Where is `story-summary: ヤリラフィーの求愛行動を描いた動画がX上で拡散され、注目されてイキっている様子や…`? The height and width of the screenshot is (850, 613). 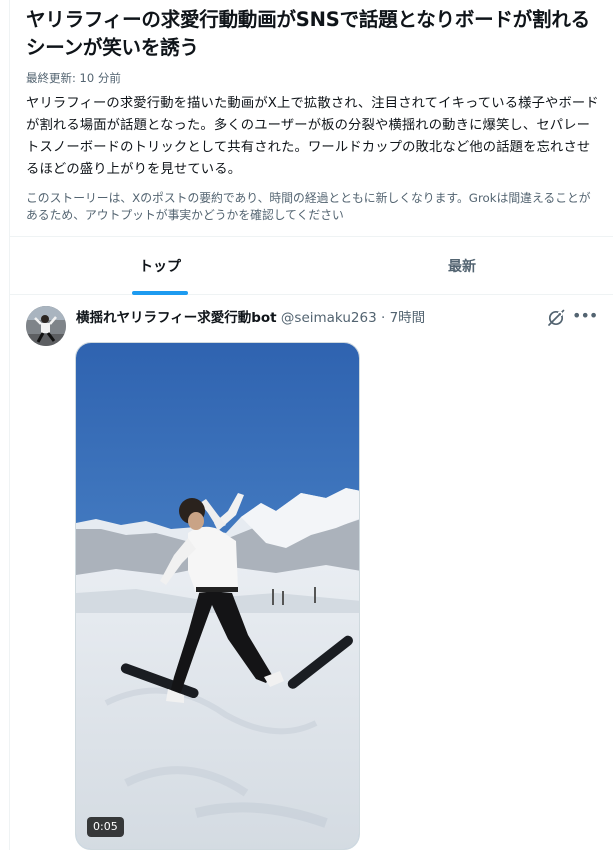
story-summary: ヤリラフィーの求愛行動を描いた動画がX上で拡散され、注目されてイキっている様子や… is located at coordinates (312, 136).